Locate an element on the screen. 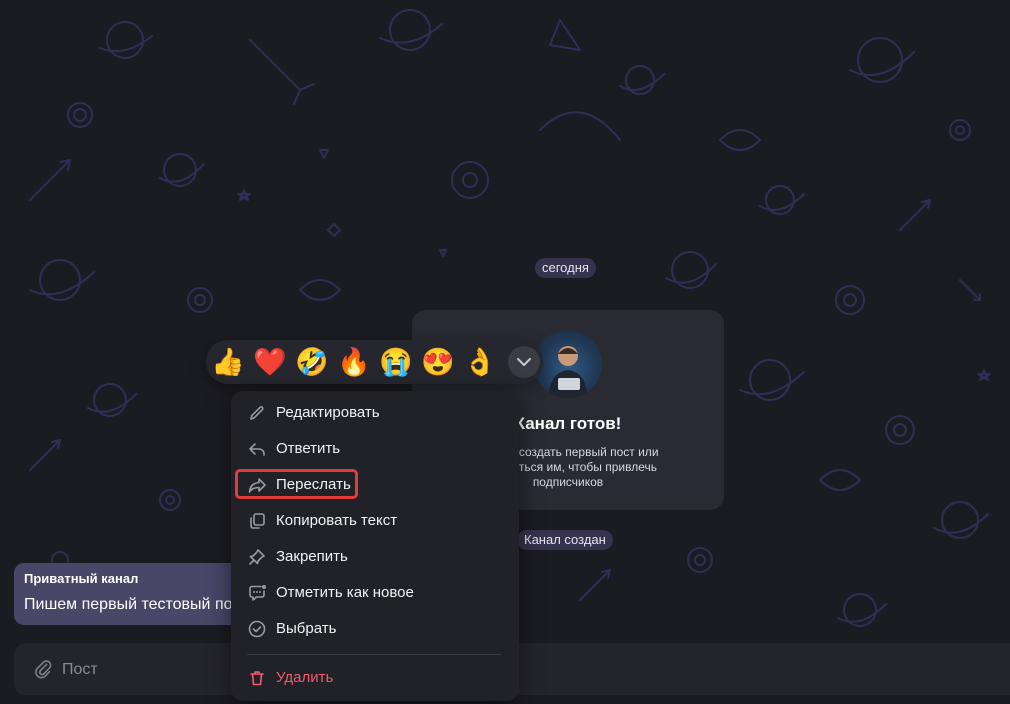 The width and height of the screenshot is (1010, 704). check-circle-icon is located at coordinates (257, 629).